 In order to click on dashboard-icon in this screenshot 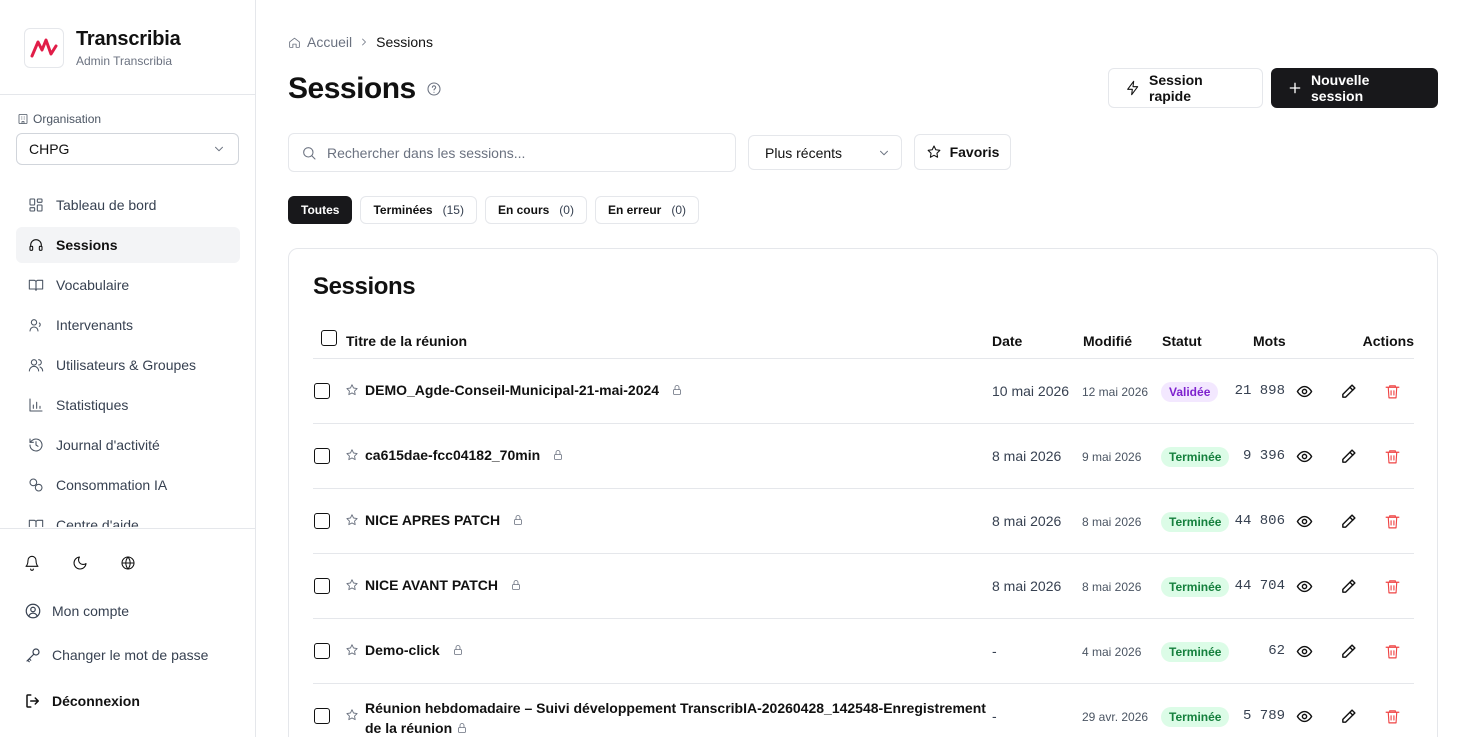, I will do `click(36, 205)`.